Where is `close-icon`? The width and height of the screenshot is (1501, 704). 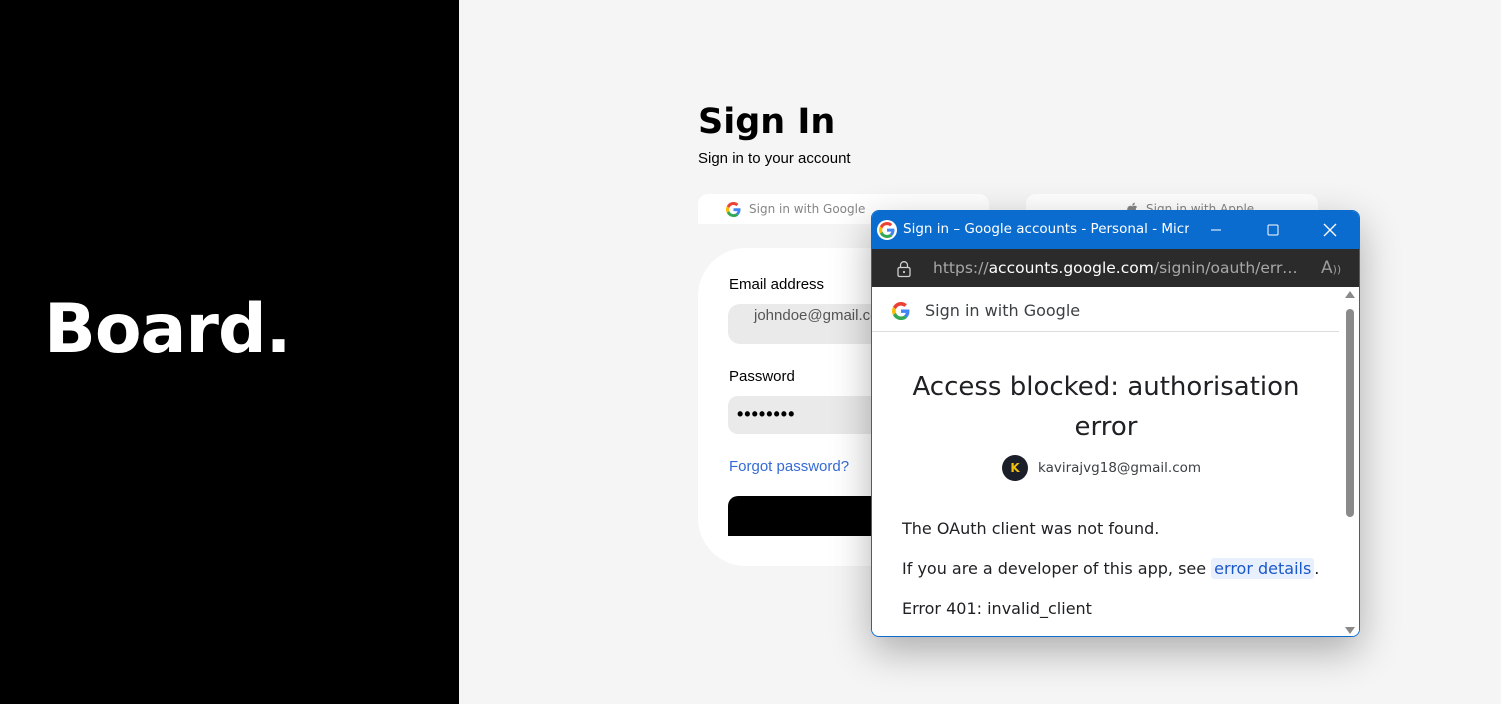 close-icon is located at coordinates (1330, 230).